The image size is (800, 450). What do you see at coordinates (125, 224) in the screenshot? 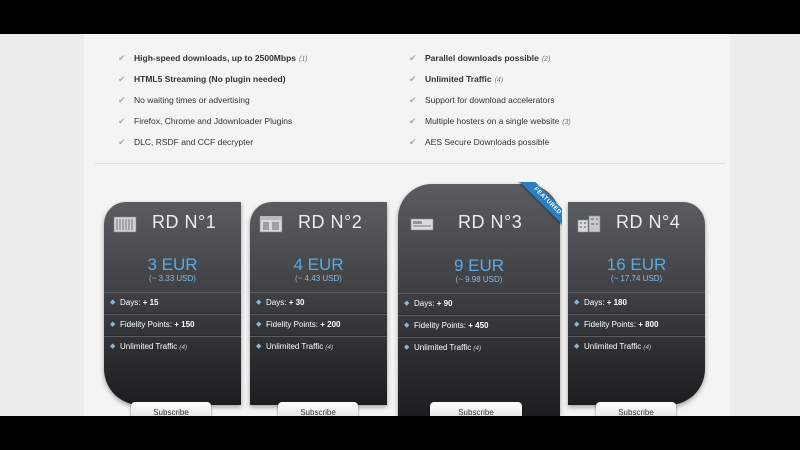
I see `server-rack-icon` at bounding box center [125, 224].